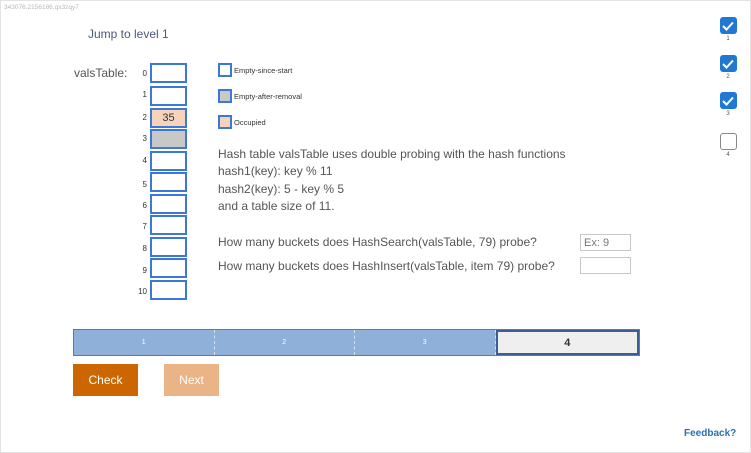 The width and height of the screenshot is (751, 453). I want to click on session-id: 343076.2156186.qx3zqy7, so click(41, 7).